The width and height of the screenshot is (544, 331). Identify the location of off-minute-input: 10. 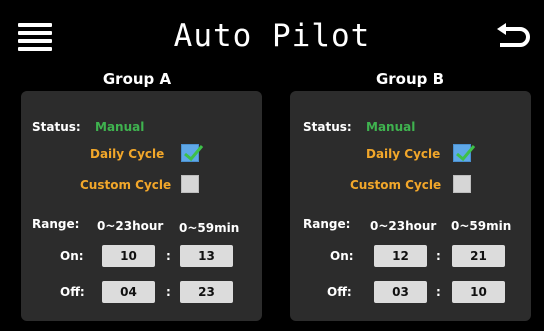
(478, 292).